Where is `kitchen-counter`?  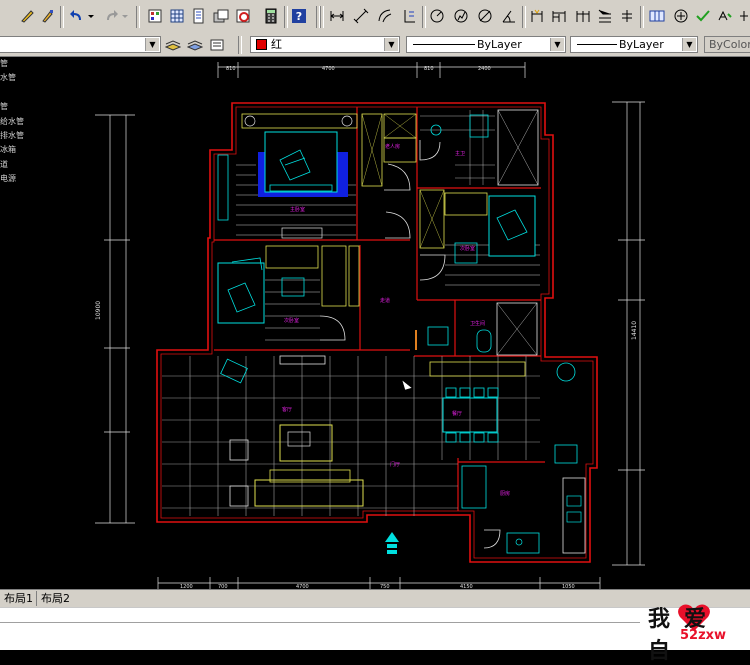 kitchen-counter is located at coordinates (574, 515).